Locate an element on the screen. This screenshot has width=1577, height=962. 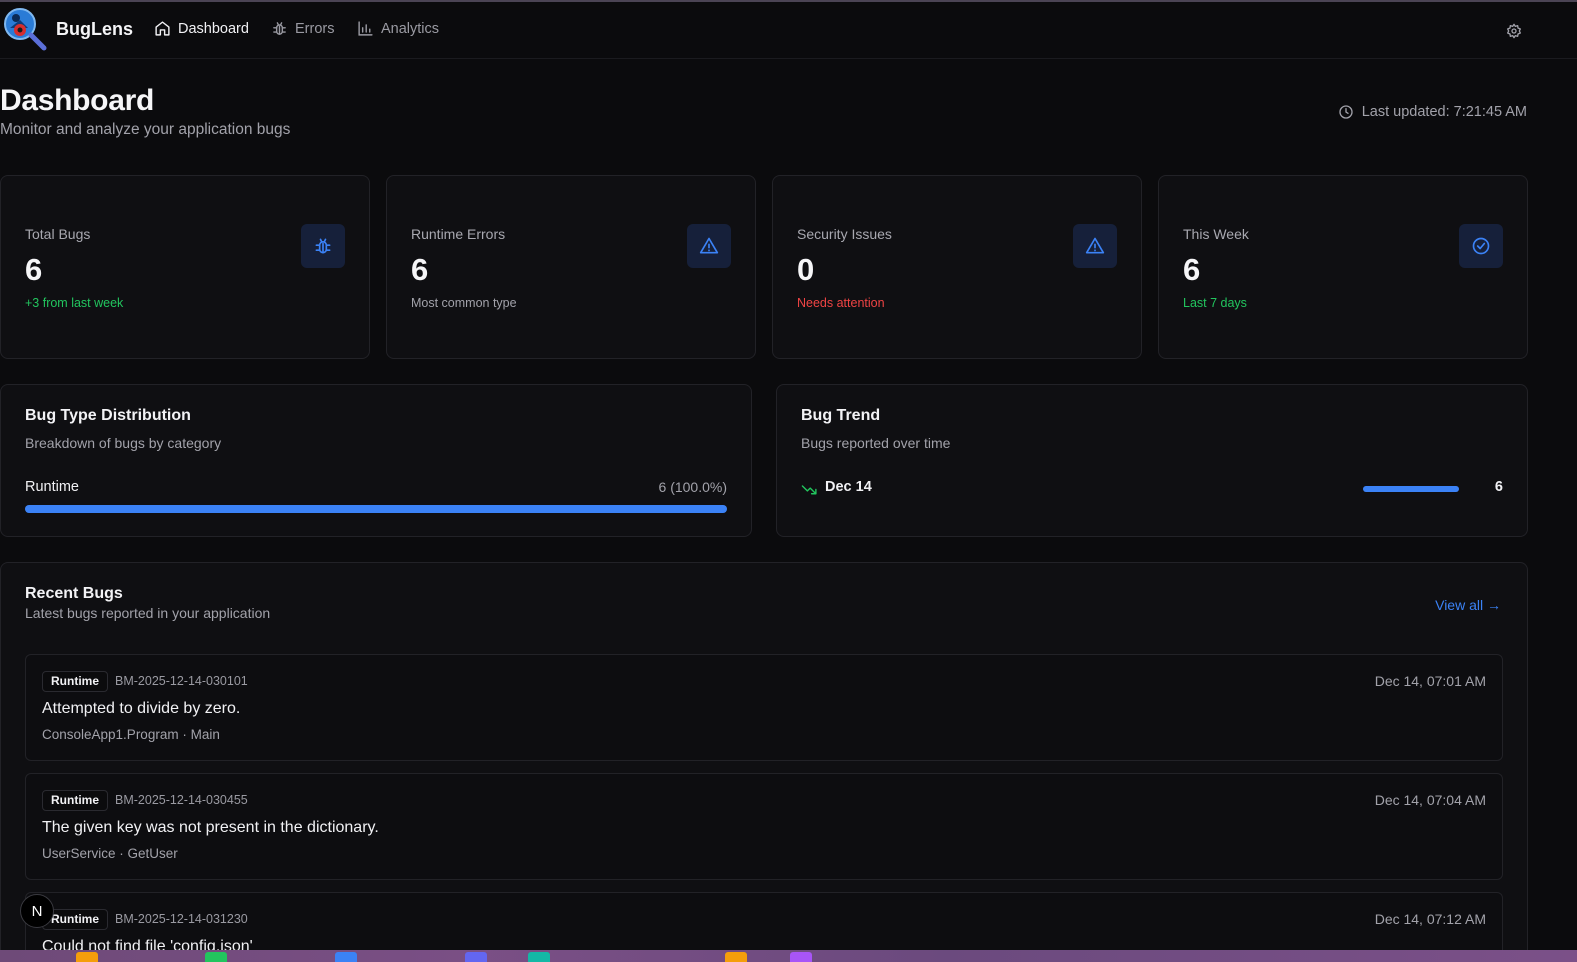
stat-note: Needs attention is located at coordinates (841, 303).